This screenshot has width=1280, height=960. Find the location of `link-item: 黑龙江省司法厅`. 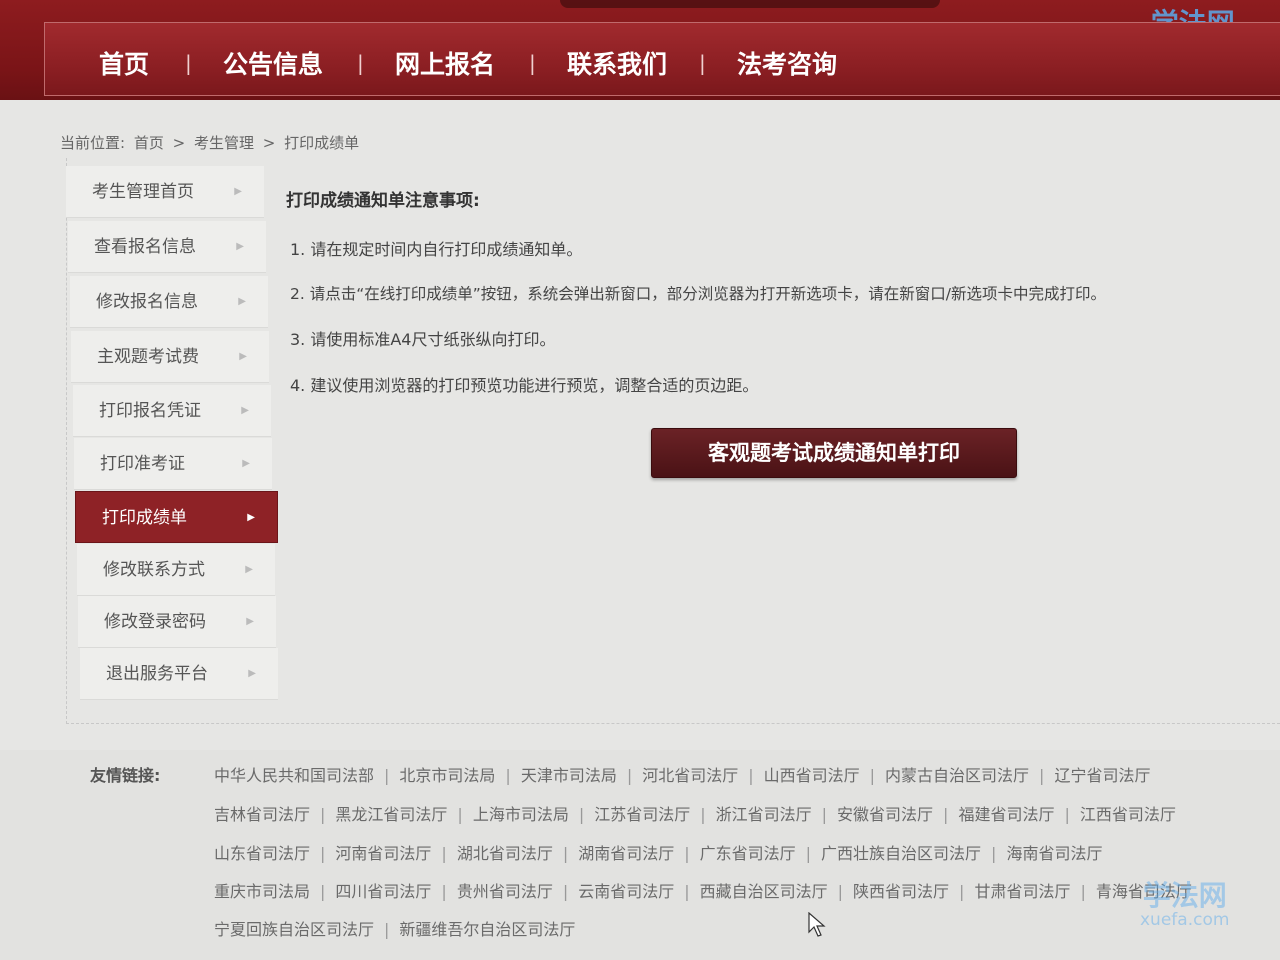

link-item: 黑龙江省司法厅 is located at coordinates (391, 813).